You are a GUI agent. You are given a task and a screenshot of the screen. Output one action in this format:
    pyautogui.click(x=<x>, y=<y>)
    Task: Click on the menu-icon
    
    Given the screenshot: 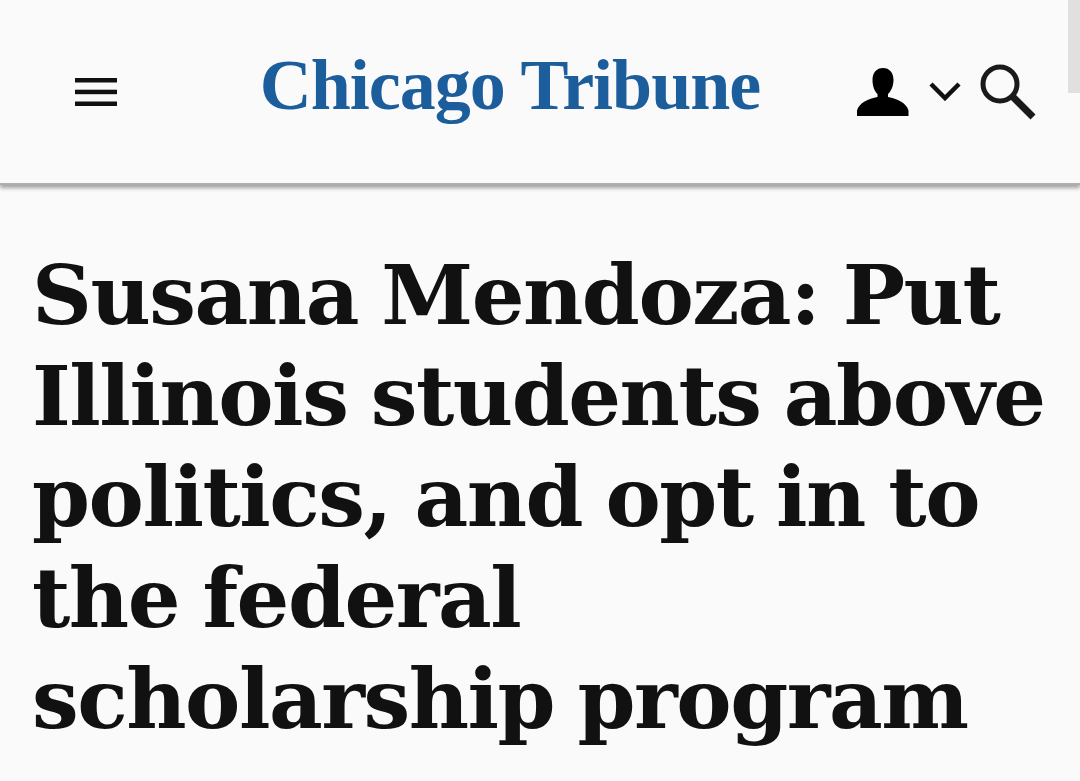 What is the action you would take?
    pyautogui.click(x=96, y=91)
    